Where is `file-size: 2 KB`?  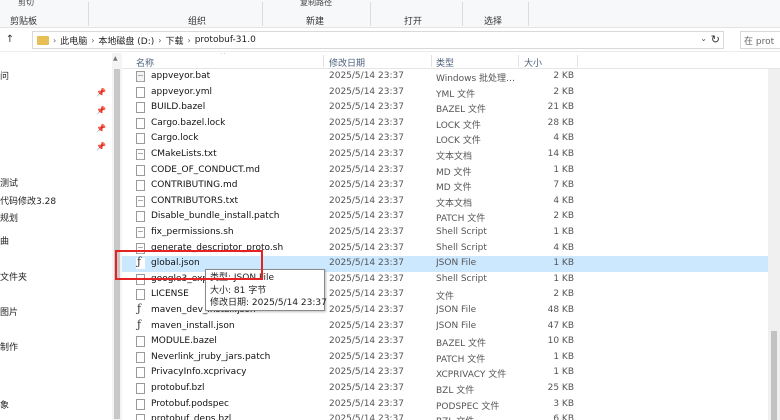
file-size: 2 KB is located at coordinates (563, 216).